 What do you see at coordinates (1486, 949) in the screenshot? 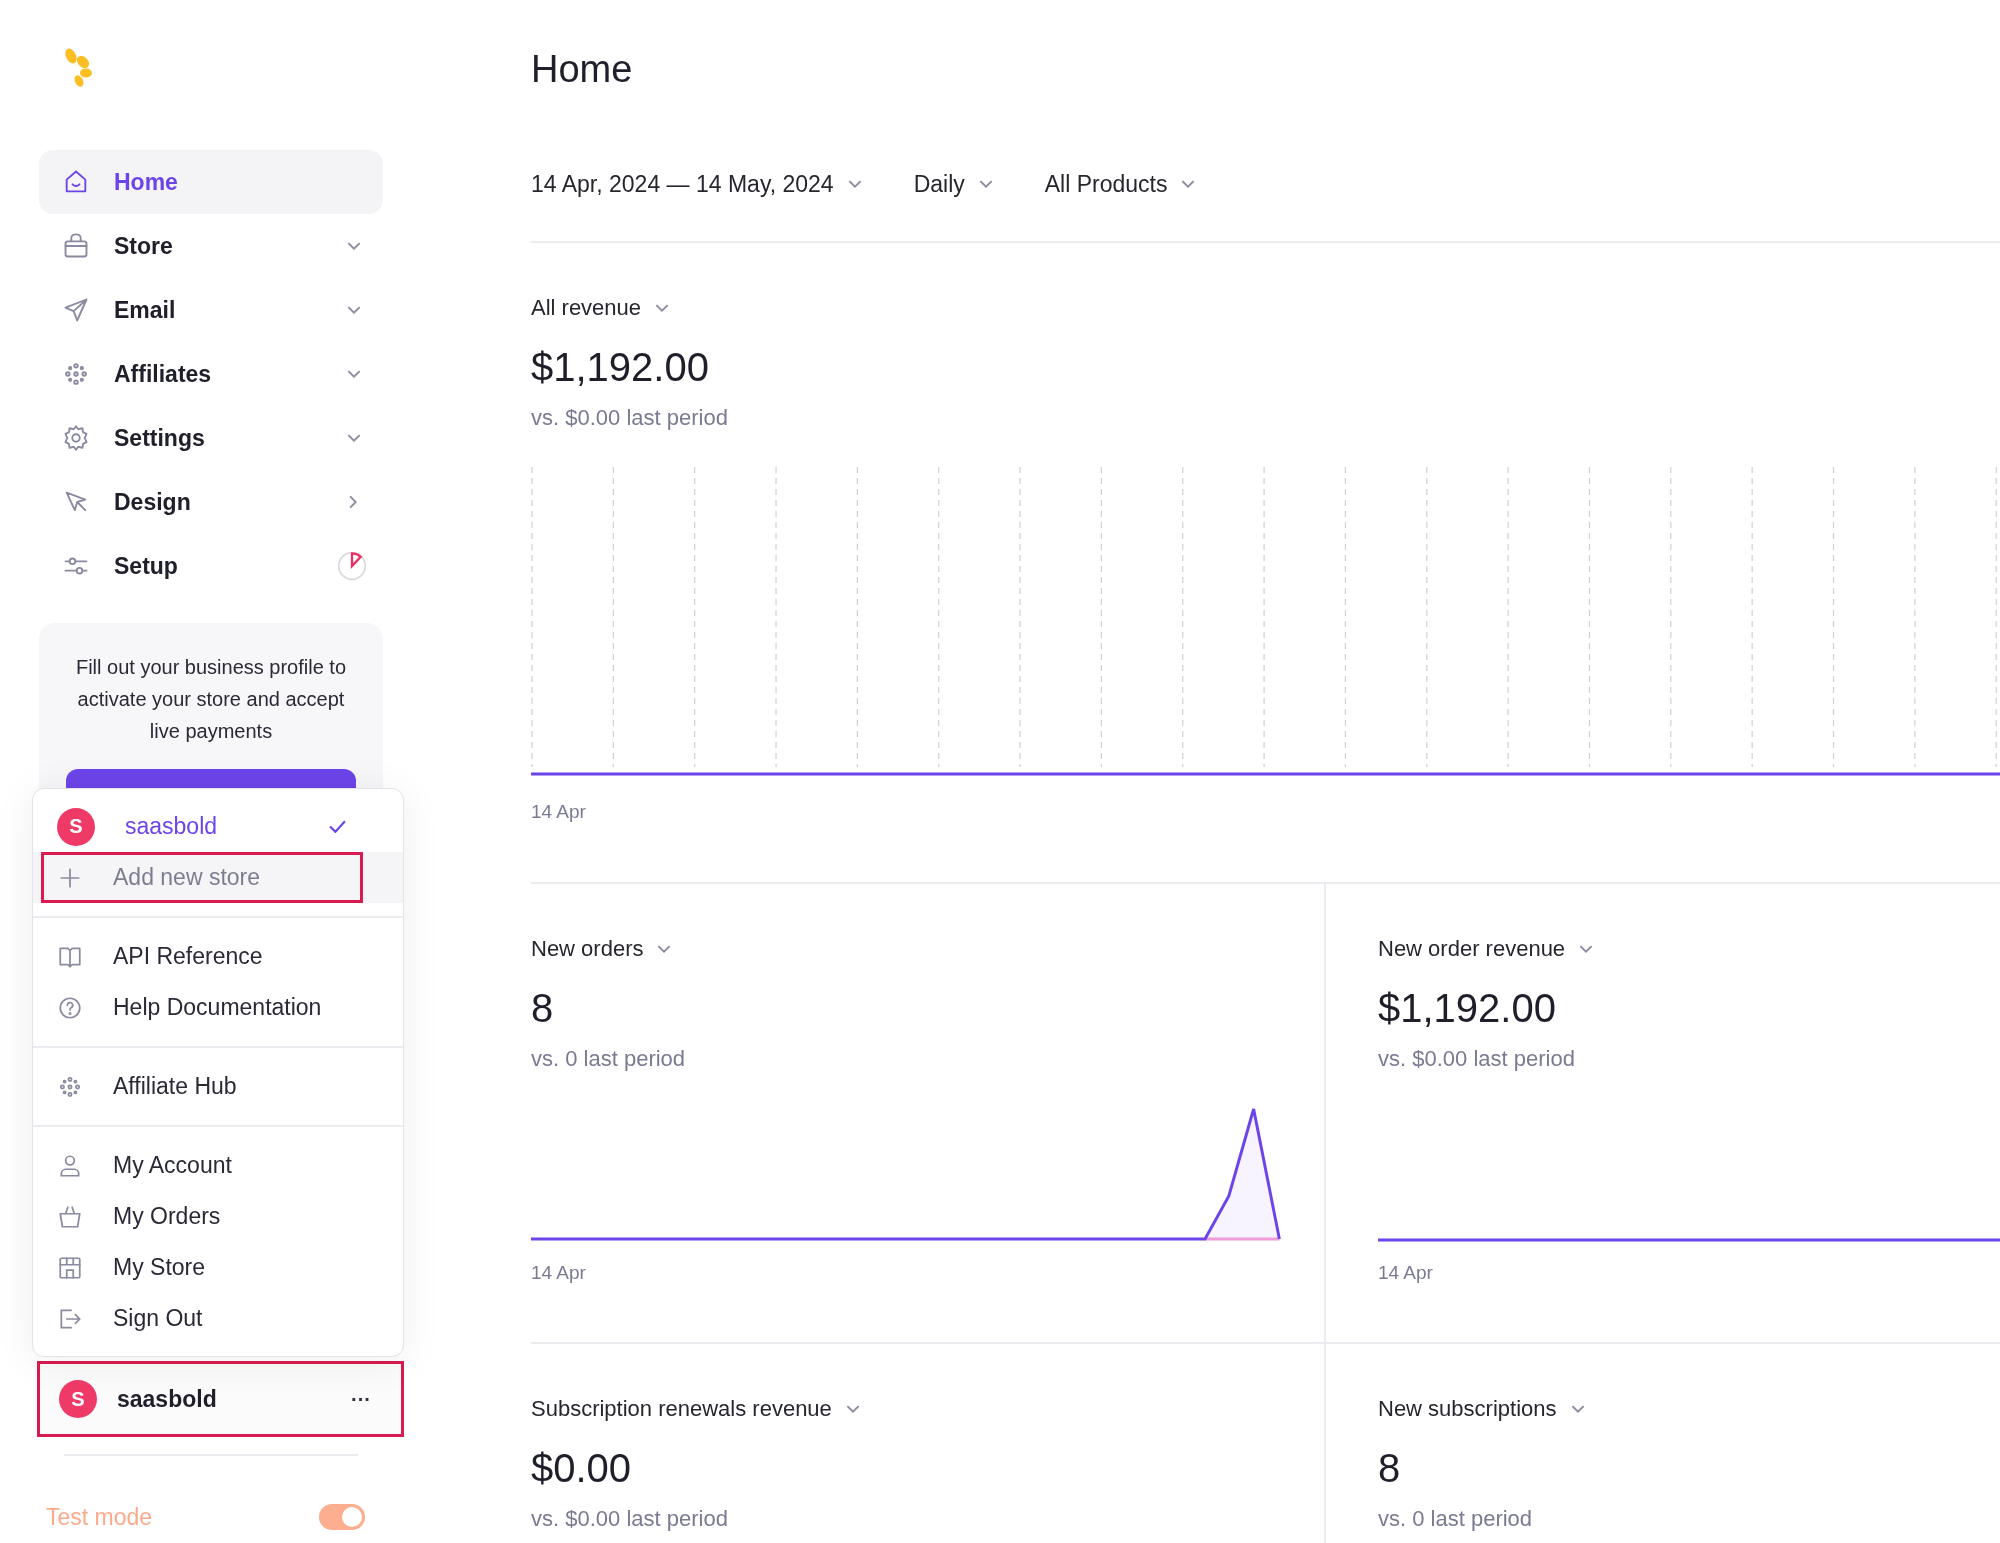
I see `metric-dropdown: New order revenue` at bounding box center [1486, 949].